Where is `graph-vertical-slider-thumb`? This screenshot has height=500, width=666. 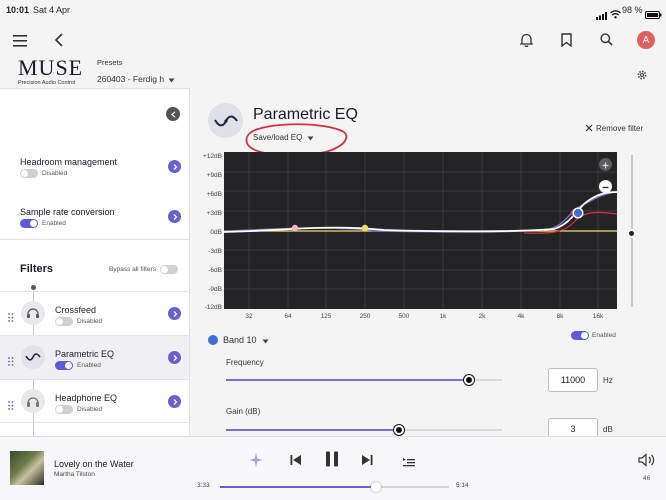
graph-vertical-slider-thumb is located at coordinates (631, 233).